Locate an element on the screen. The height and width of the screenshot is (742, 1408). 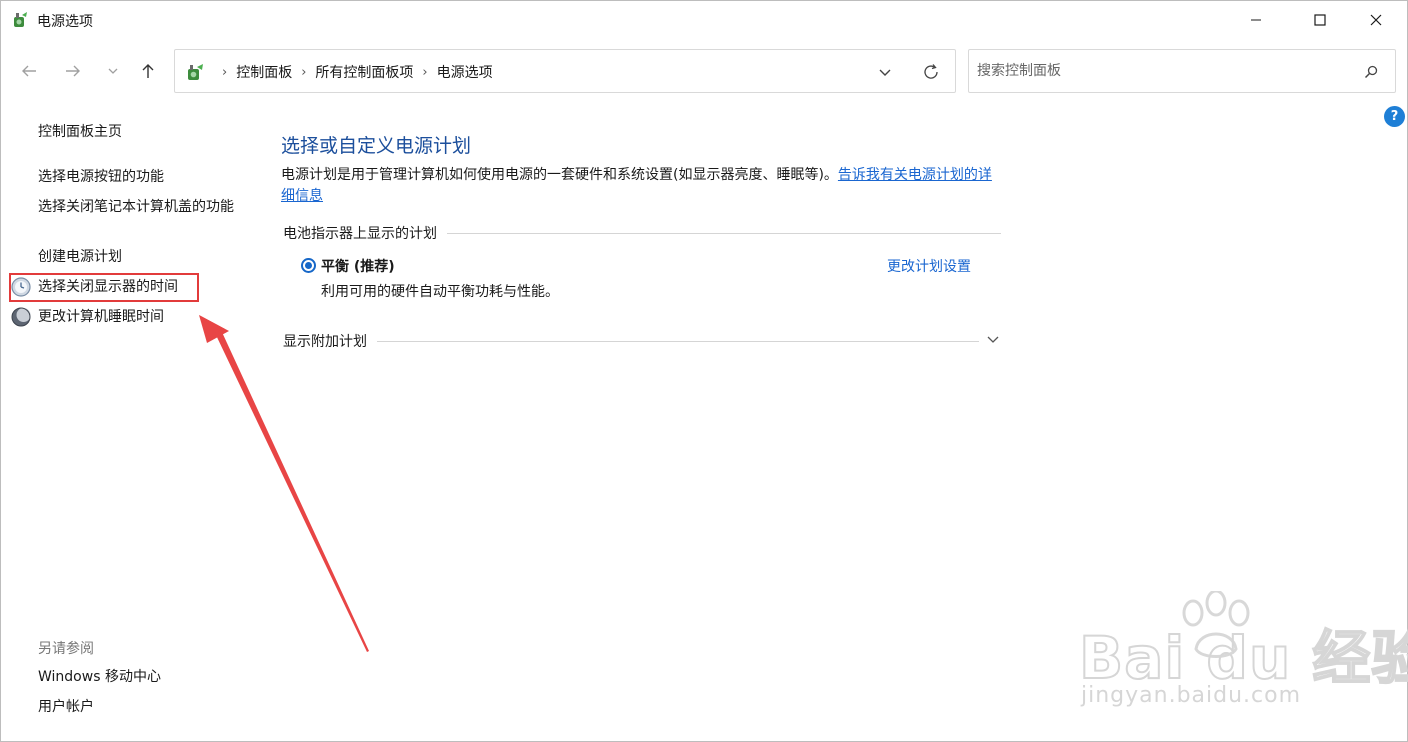
baidu-watermark: Bai du 经验 jingyan.baidu.com is located at coordinates (1243, 656).